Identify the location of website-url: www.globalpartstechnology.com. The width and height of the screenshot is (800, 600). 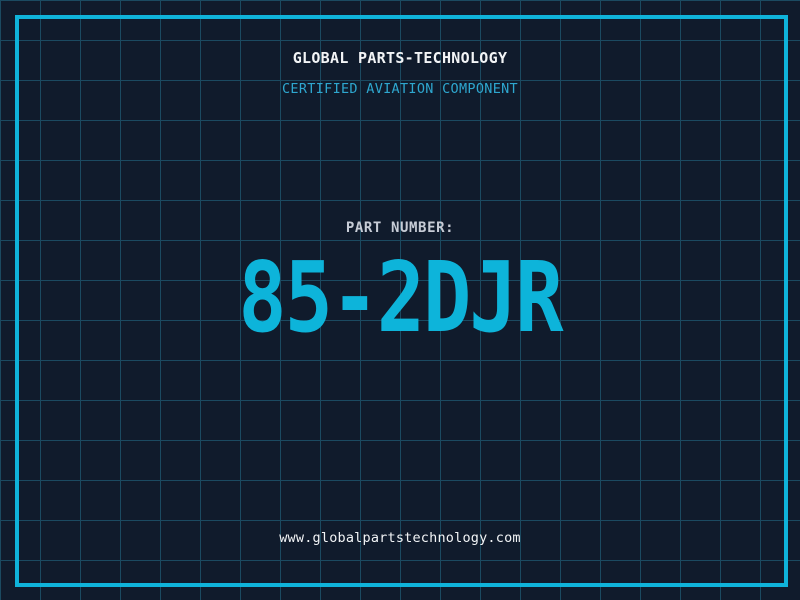
(400, 538).